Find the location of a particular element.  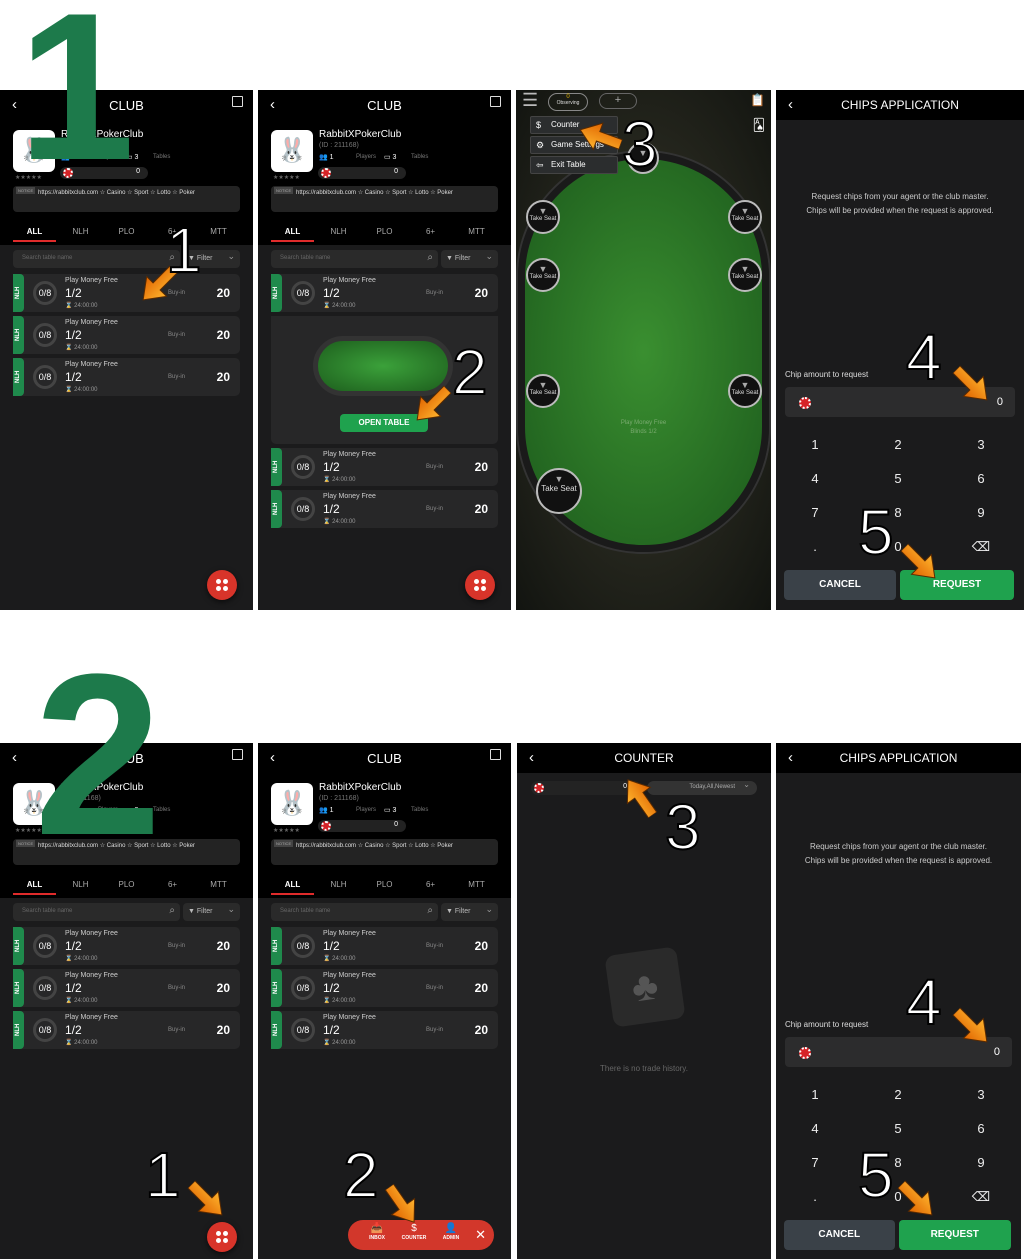

add-table-button: + is located at coordinates (618, 101).